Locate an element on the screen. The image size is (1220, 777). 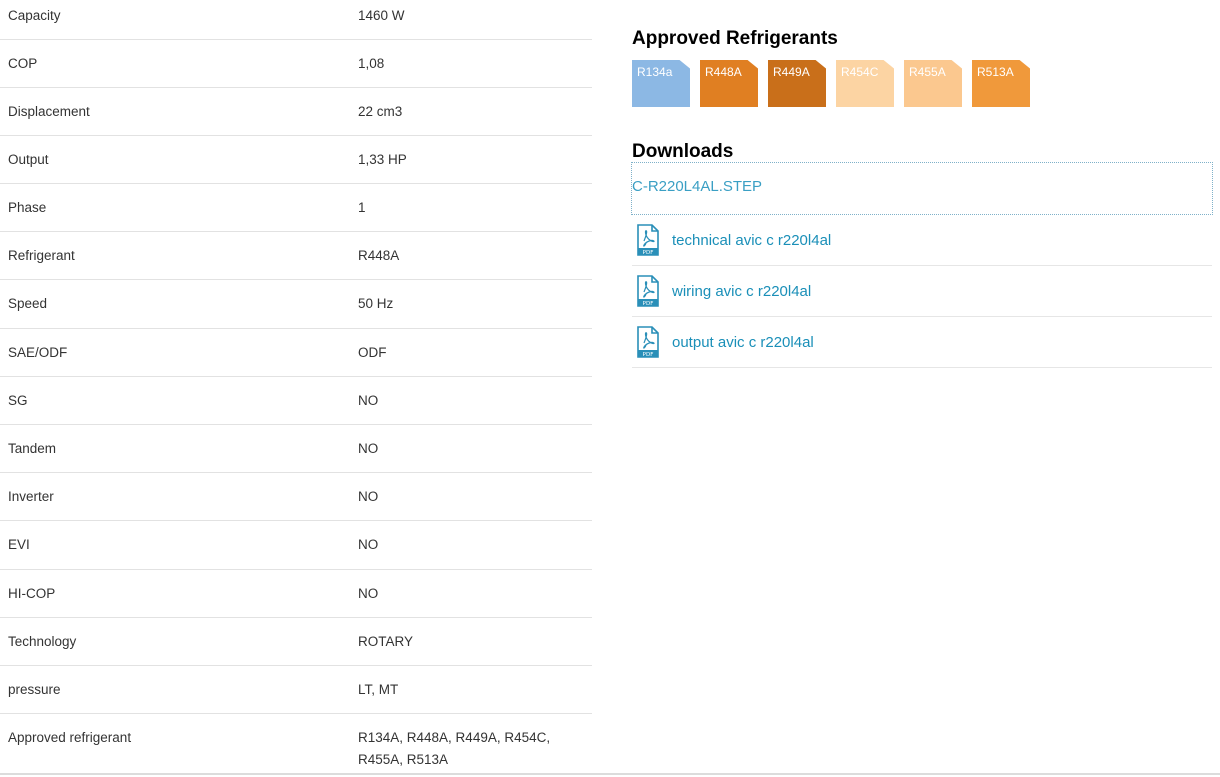
spec-row-cop: COP 1,08 is located at coordinates (296, 64).